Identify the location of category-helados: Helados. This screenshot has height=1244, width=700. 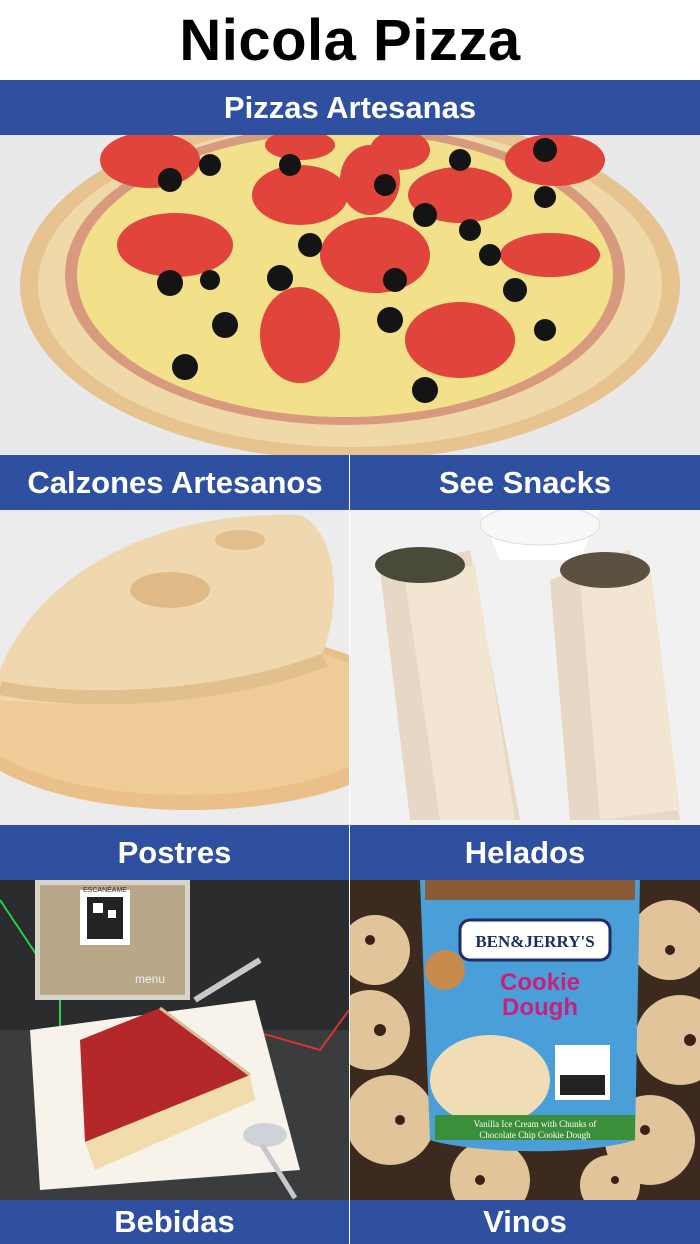
(525, 852).